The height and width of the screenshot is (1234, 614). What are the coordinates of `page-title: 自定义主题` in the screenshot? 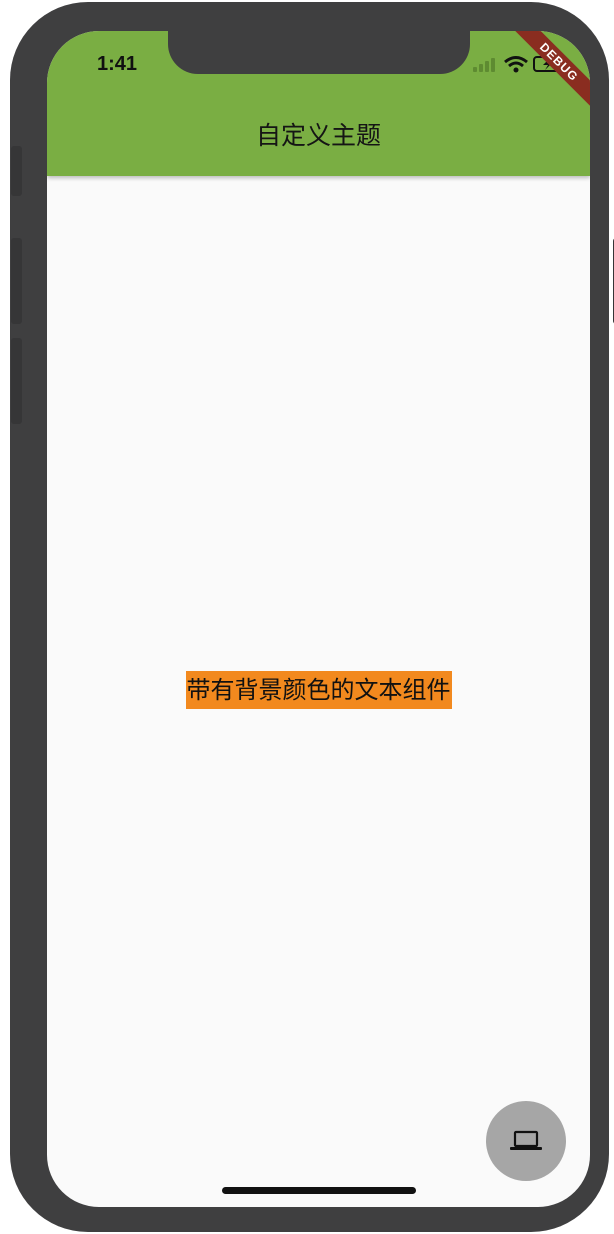 It's located at (318, 135).